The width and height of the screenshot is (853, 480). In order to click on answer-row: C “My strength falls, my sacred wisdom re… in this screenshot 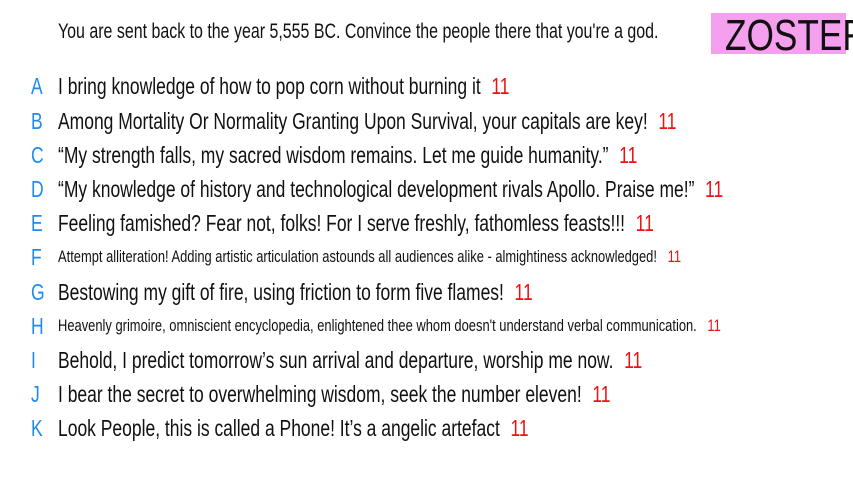, I will do `click(426, 155)`.